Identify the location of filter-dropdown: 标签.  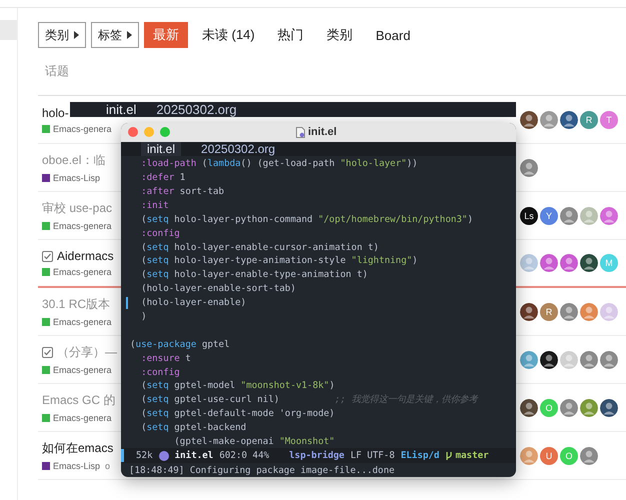
(115, 35).